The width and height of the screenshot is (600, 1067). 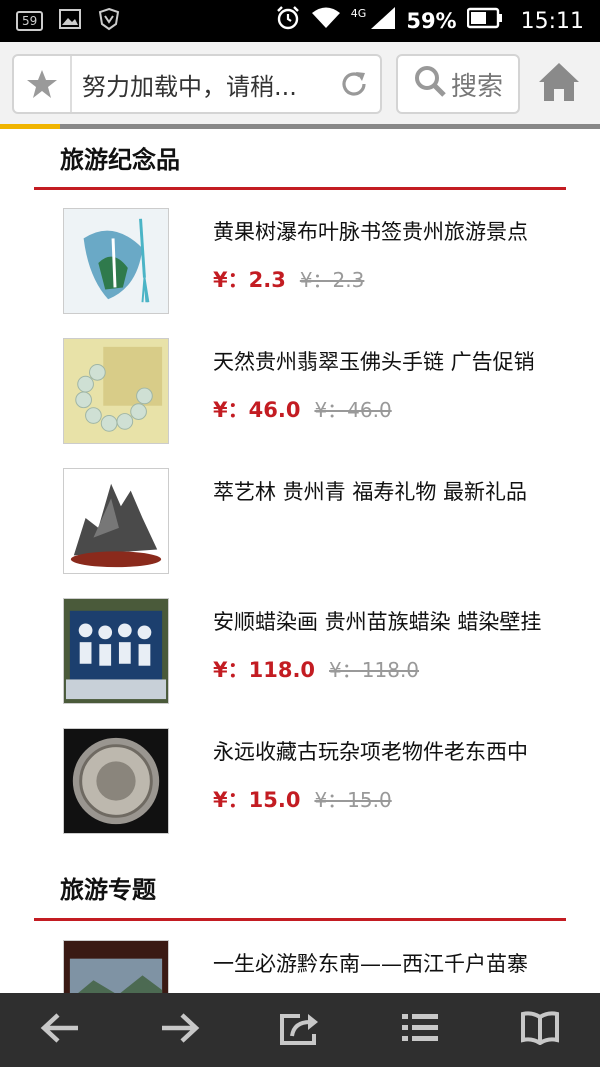 I want to click on battery-icon, so click(x=484, y=21).